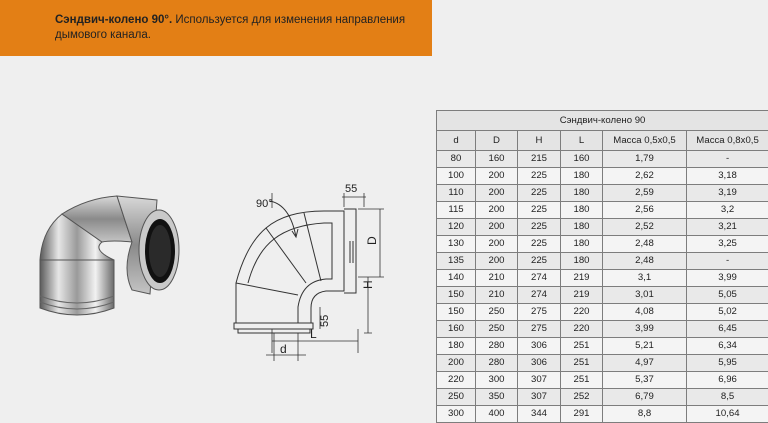 The width and height of the screenshot is (768, 423). What do you see at coordinates (602, 312) in the screenshot?
I see `table-row: 1502502752204,085,02` at bounding box center [602, 312].